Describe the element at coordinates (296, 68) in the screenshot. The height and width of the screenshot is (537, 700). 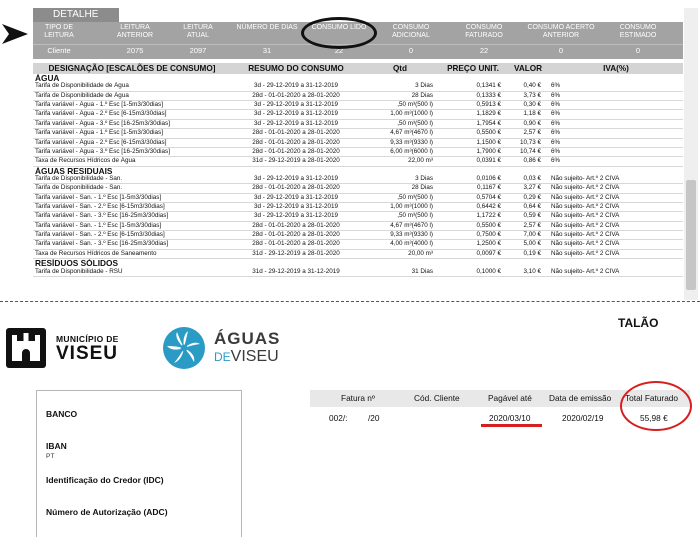
I see `table-column-header: RESUMO DO CONSUMO` at that location.